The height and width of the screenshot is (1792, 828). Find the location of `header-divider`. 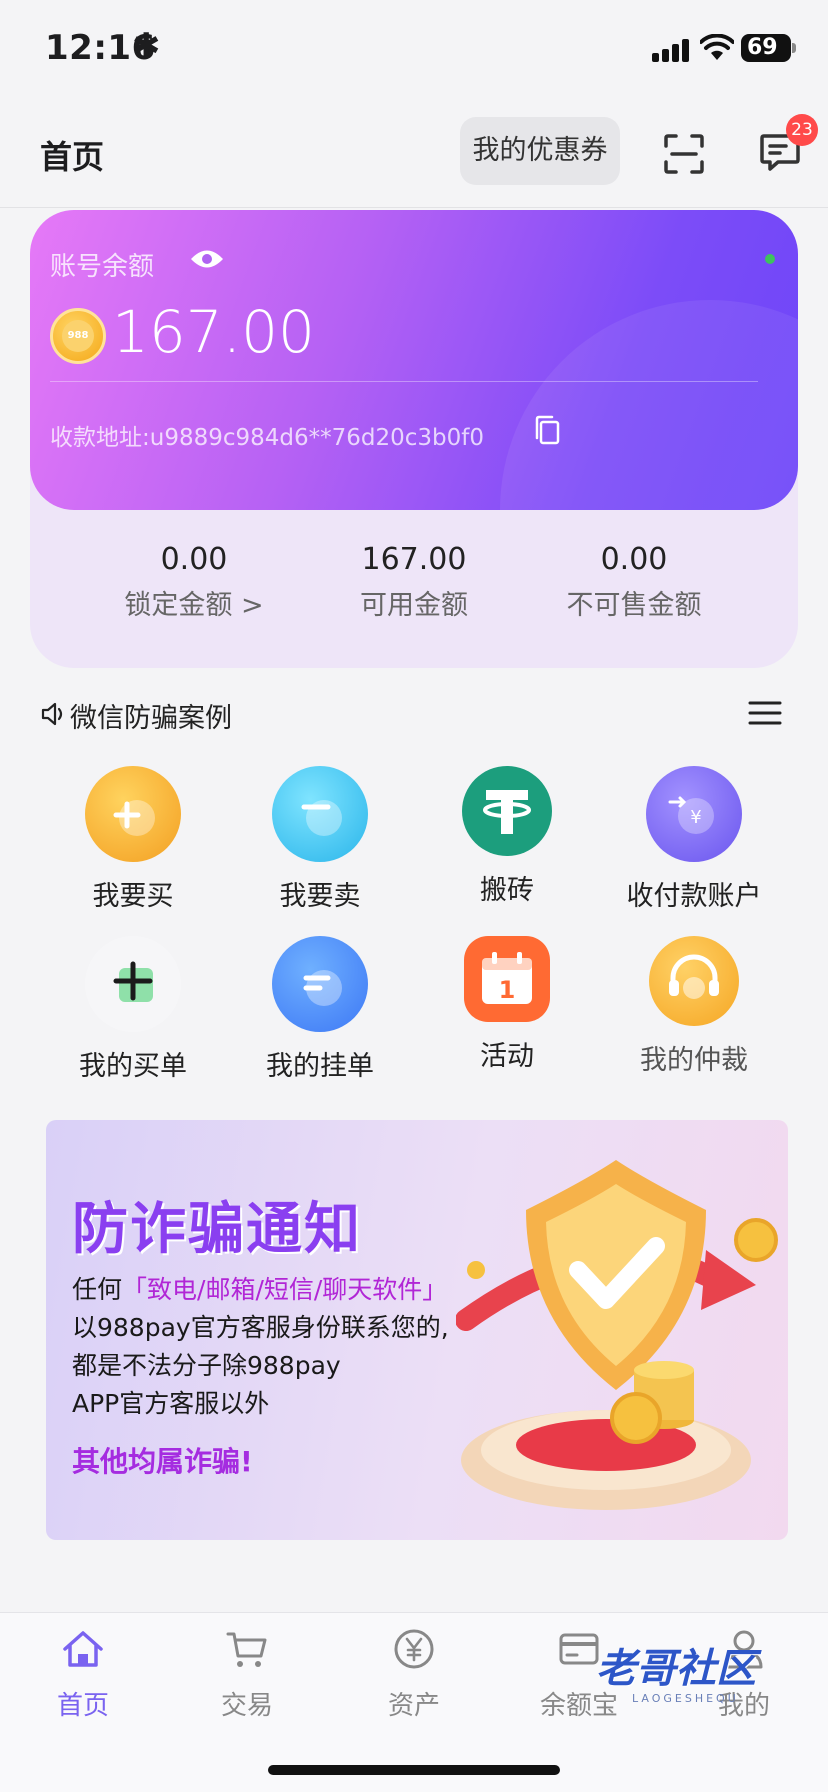

header-divider is located at coordinates (414, 207).